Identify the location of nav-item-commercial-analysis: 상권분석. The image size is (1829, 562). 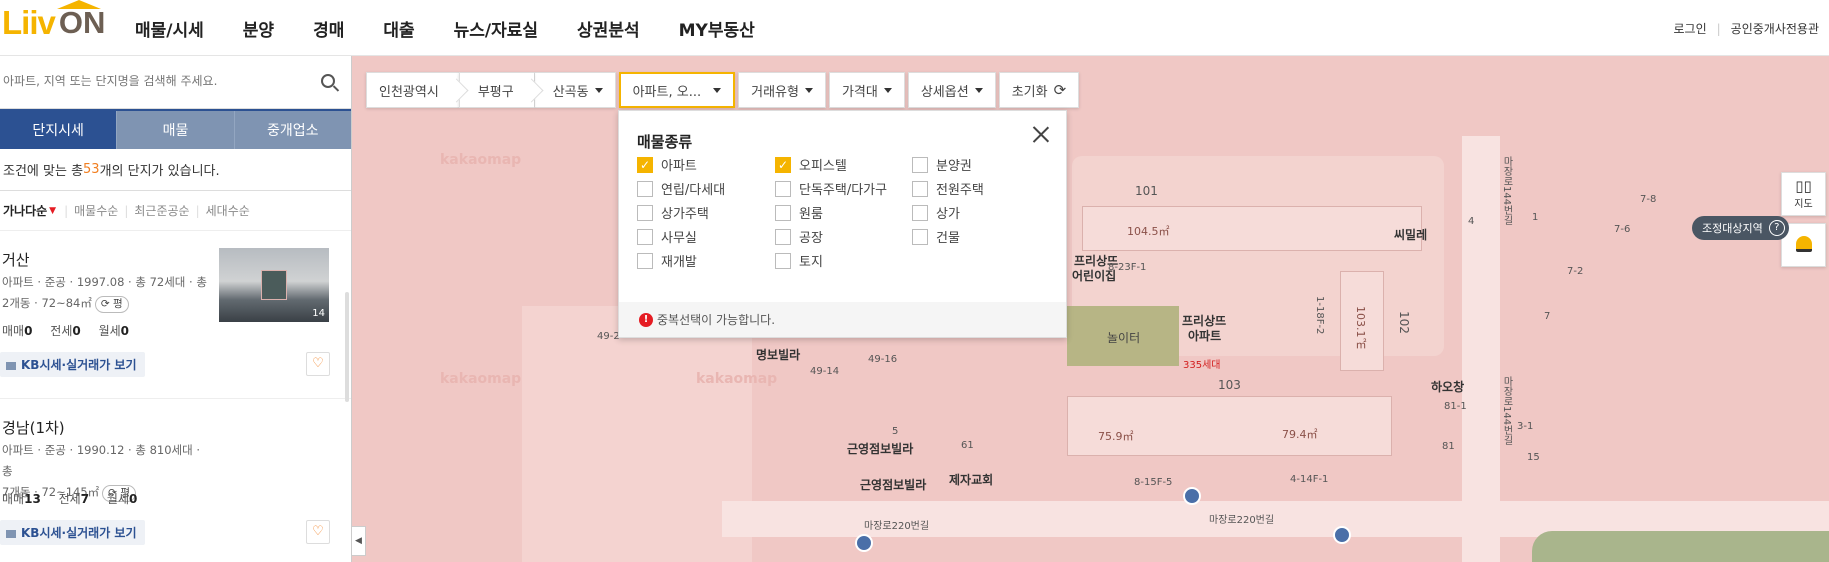
(608, 28).